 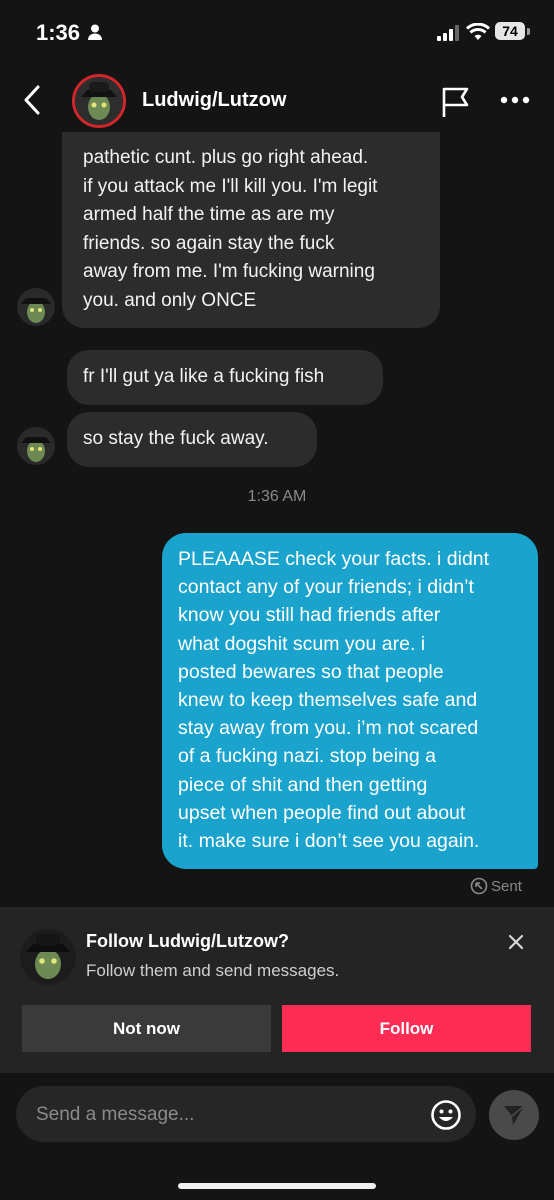 What do you see at coordinates (277, 1186) in the screenshot?
I see `home-indicator` at bounding box center [277, 1186].